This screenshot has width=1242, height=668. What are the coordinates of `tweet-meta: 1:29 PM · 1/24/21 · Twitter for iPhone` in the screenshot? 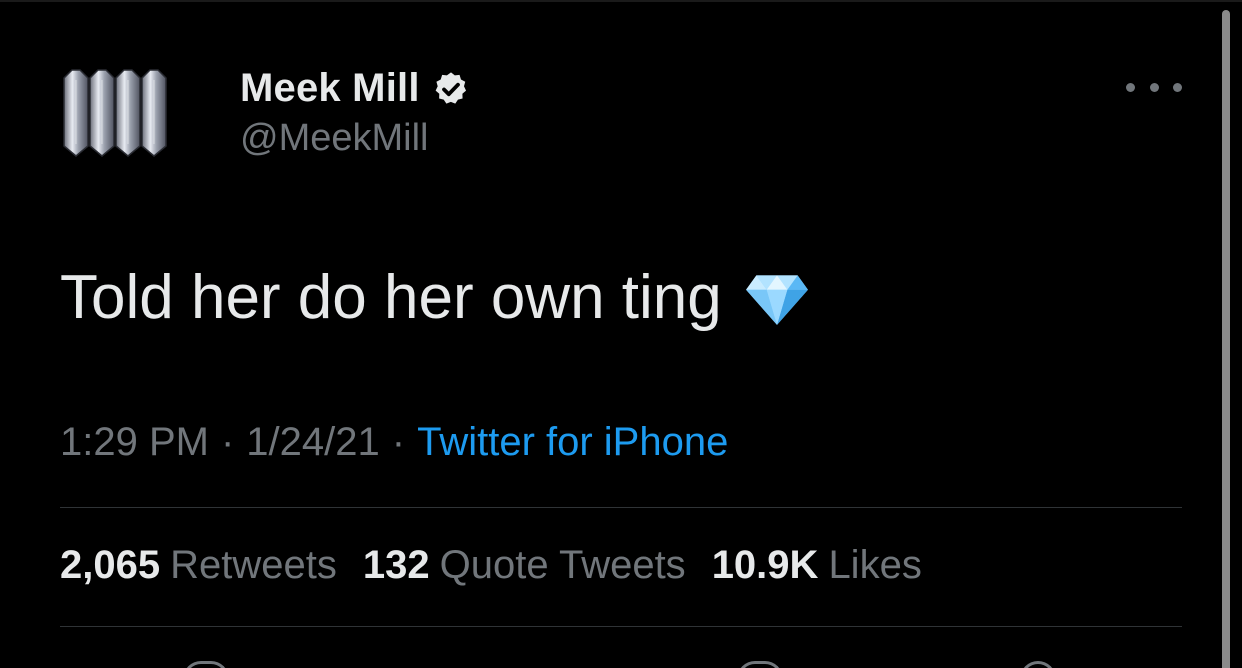 It's located at (394, 442).